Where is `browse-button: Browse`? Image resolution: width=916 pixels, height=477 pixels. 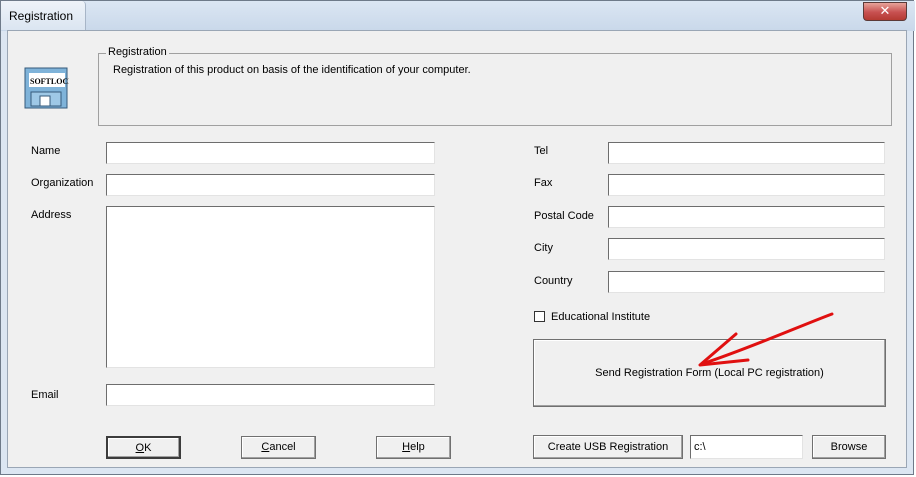 browse-button: Browse is located at coordinates (849, 447).